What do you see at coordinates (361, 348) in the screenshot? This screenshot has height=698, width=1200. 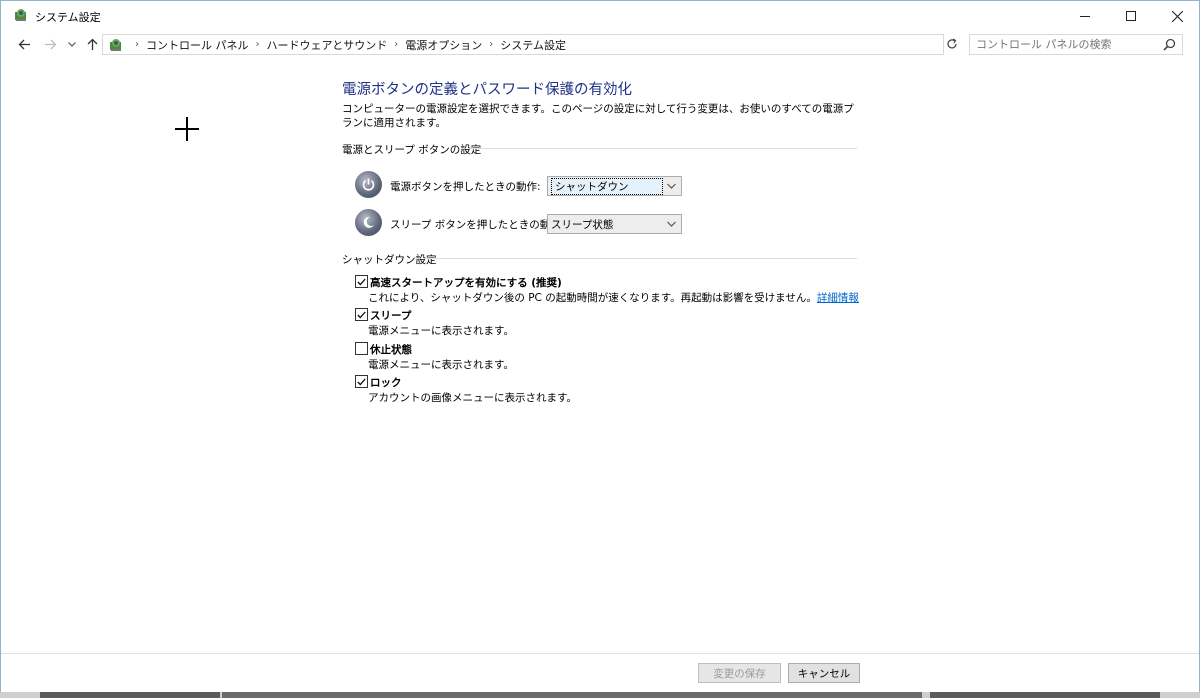 I see `hibernate-checkbox` at bounding box center [361, 348].